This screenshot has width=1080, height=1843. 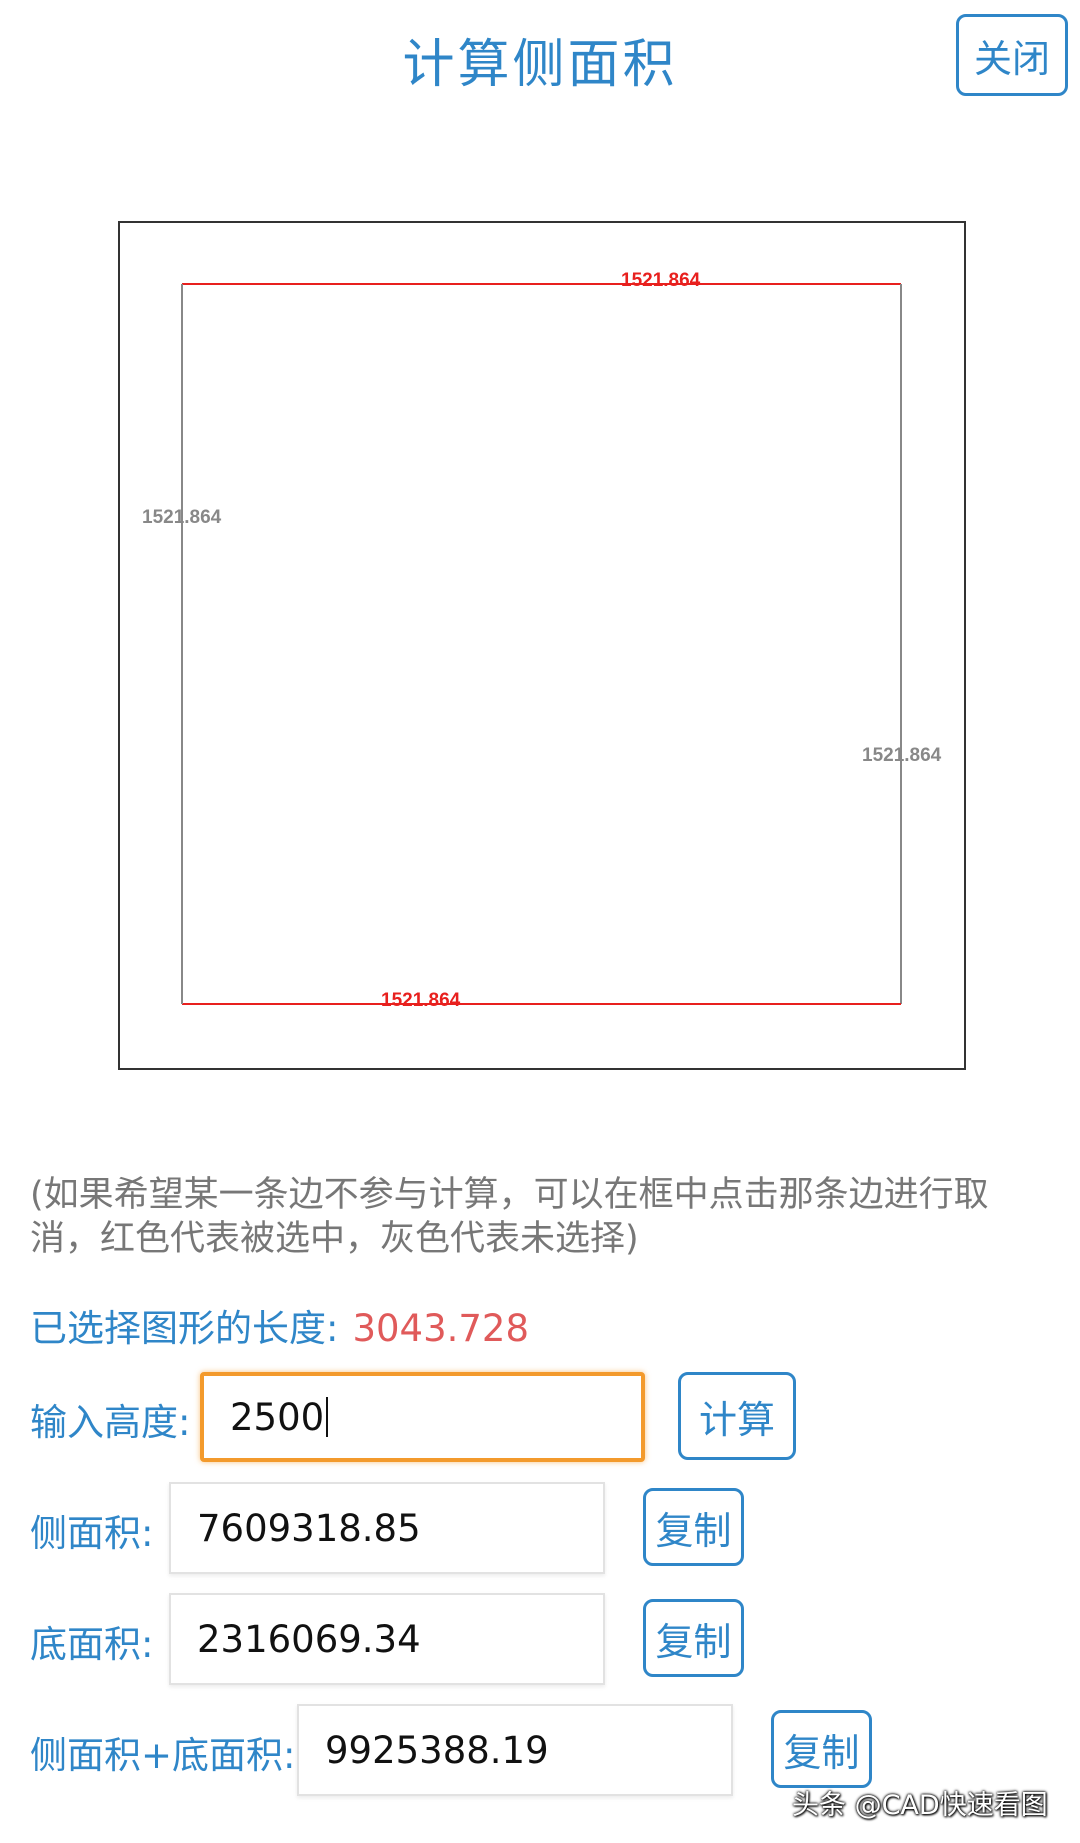 I want to click on selected-length: 已选择图形的长度: 3043.728, so click(x=279, y=1325).